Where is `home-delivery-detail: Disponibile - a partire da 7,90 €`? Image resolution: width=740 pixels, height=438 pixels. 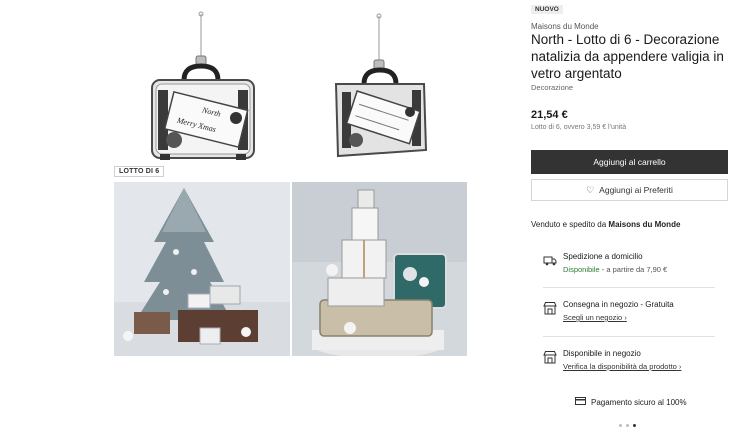
home-delivery-detail: Disponibile - a partire da 7,90 € is located at coordinates (615, 269).